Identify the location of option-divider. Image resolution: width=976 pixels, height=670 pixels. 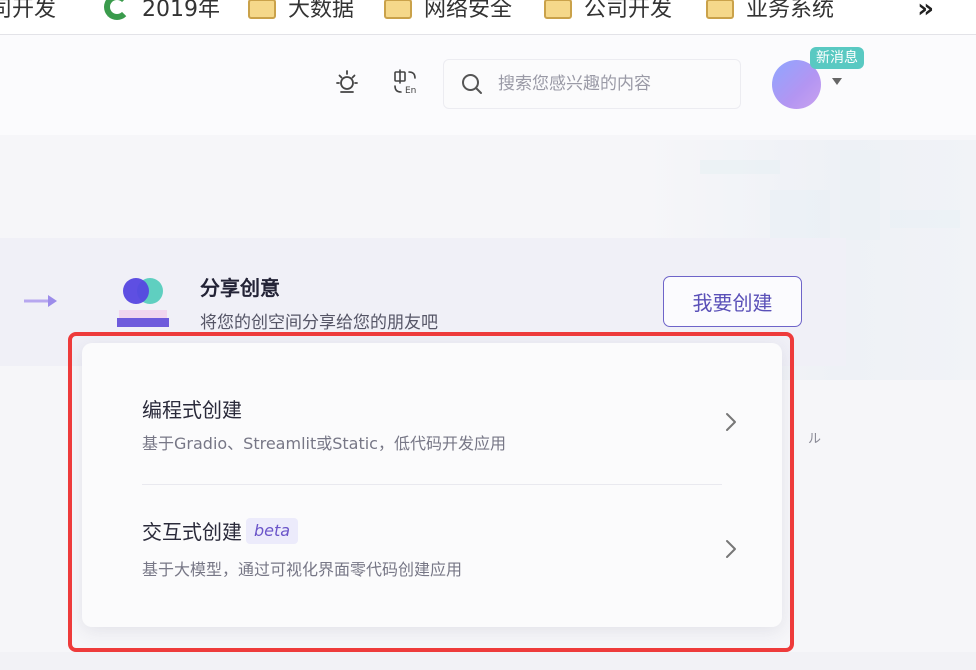
(432, 484).